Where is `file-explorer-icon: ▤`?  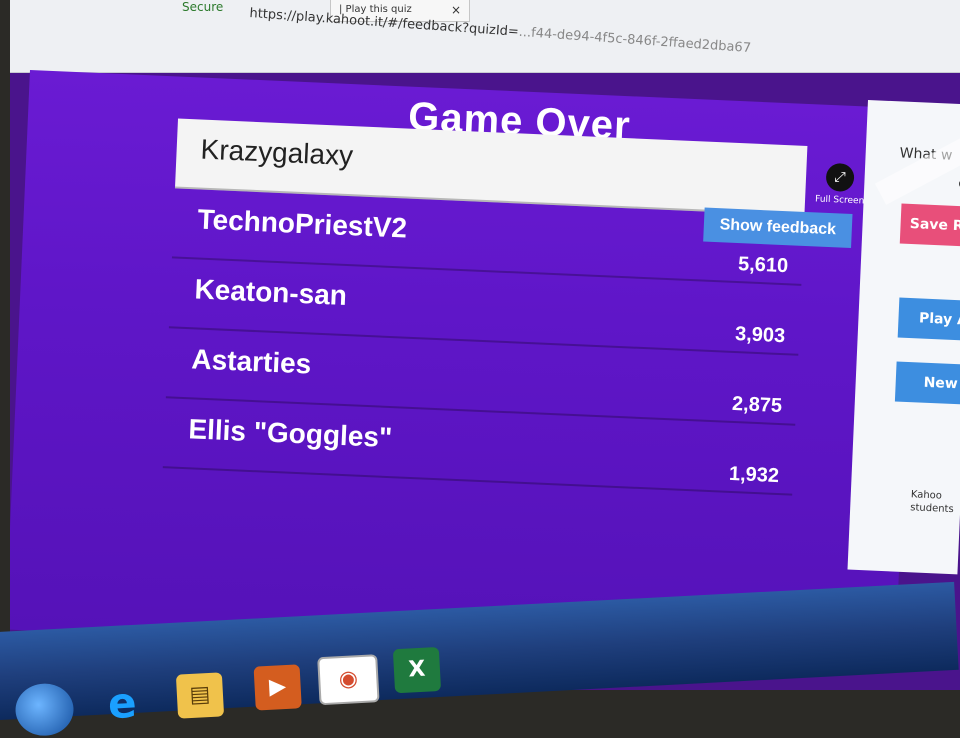 file-explorer-icon: ▤ is located at coordinates (200, 695).